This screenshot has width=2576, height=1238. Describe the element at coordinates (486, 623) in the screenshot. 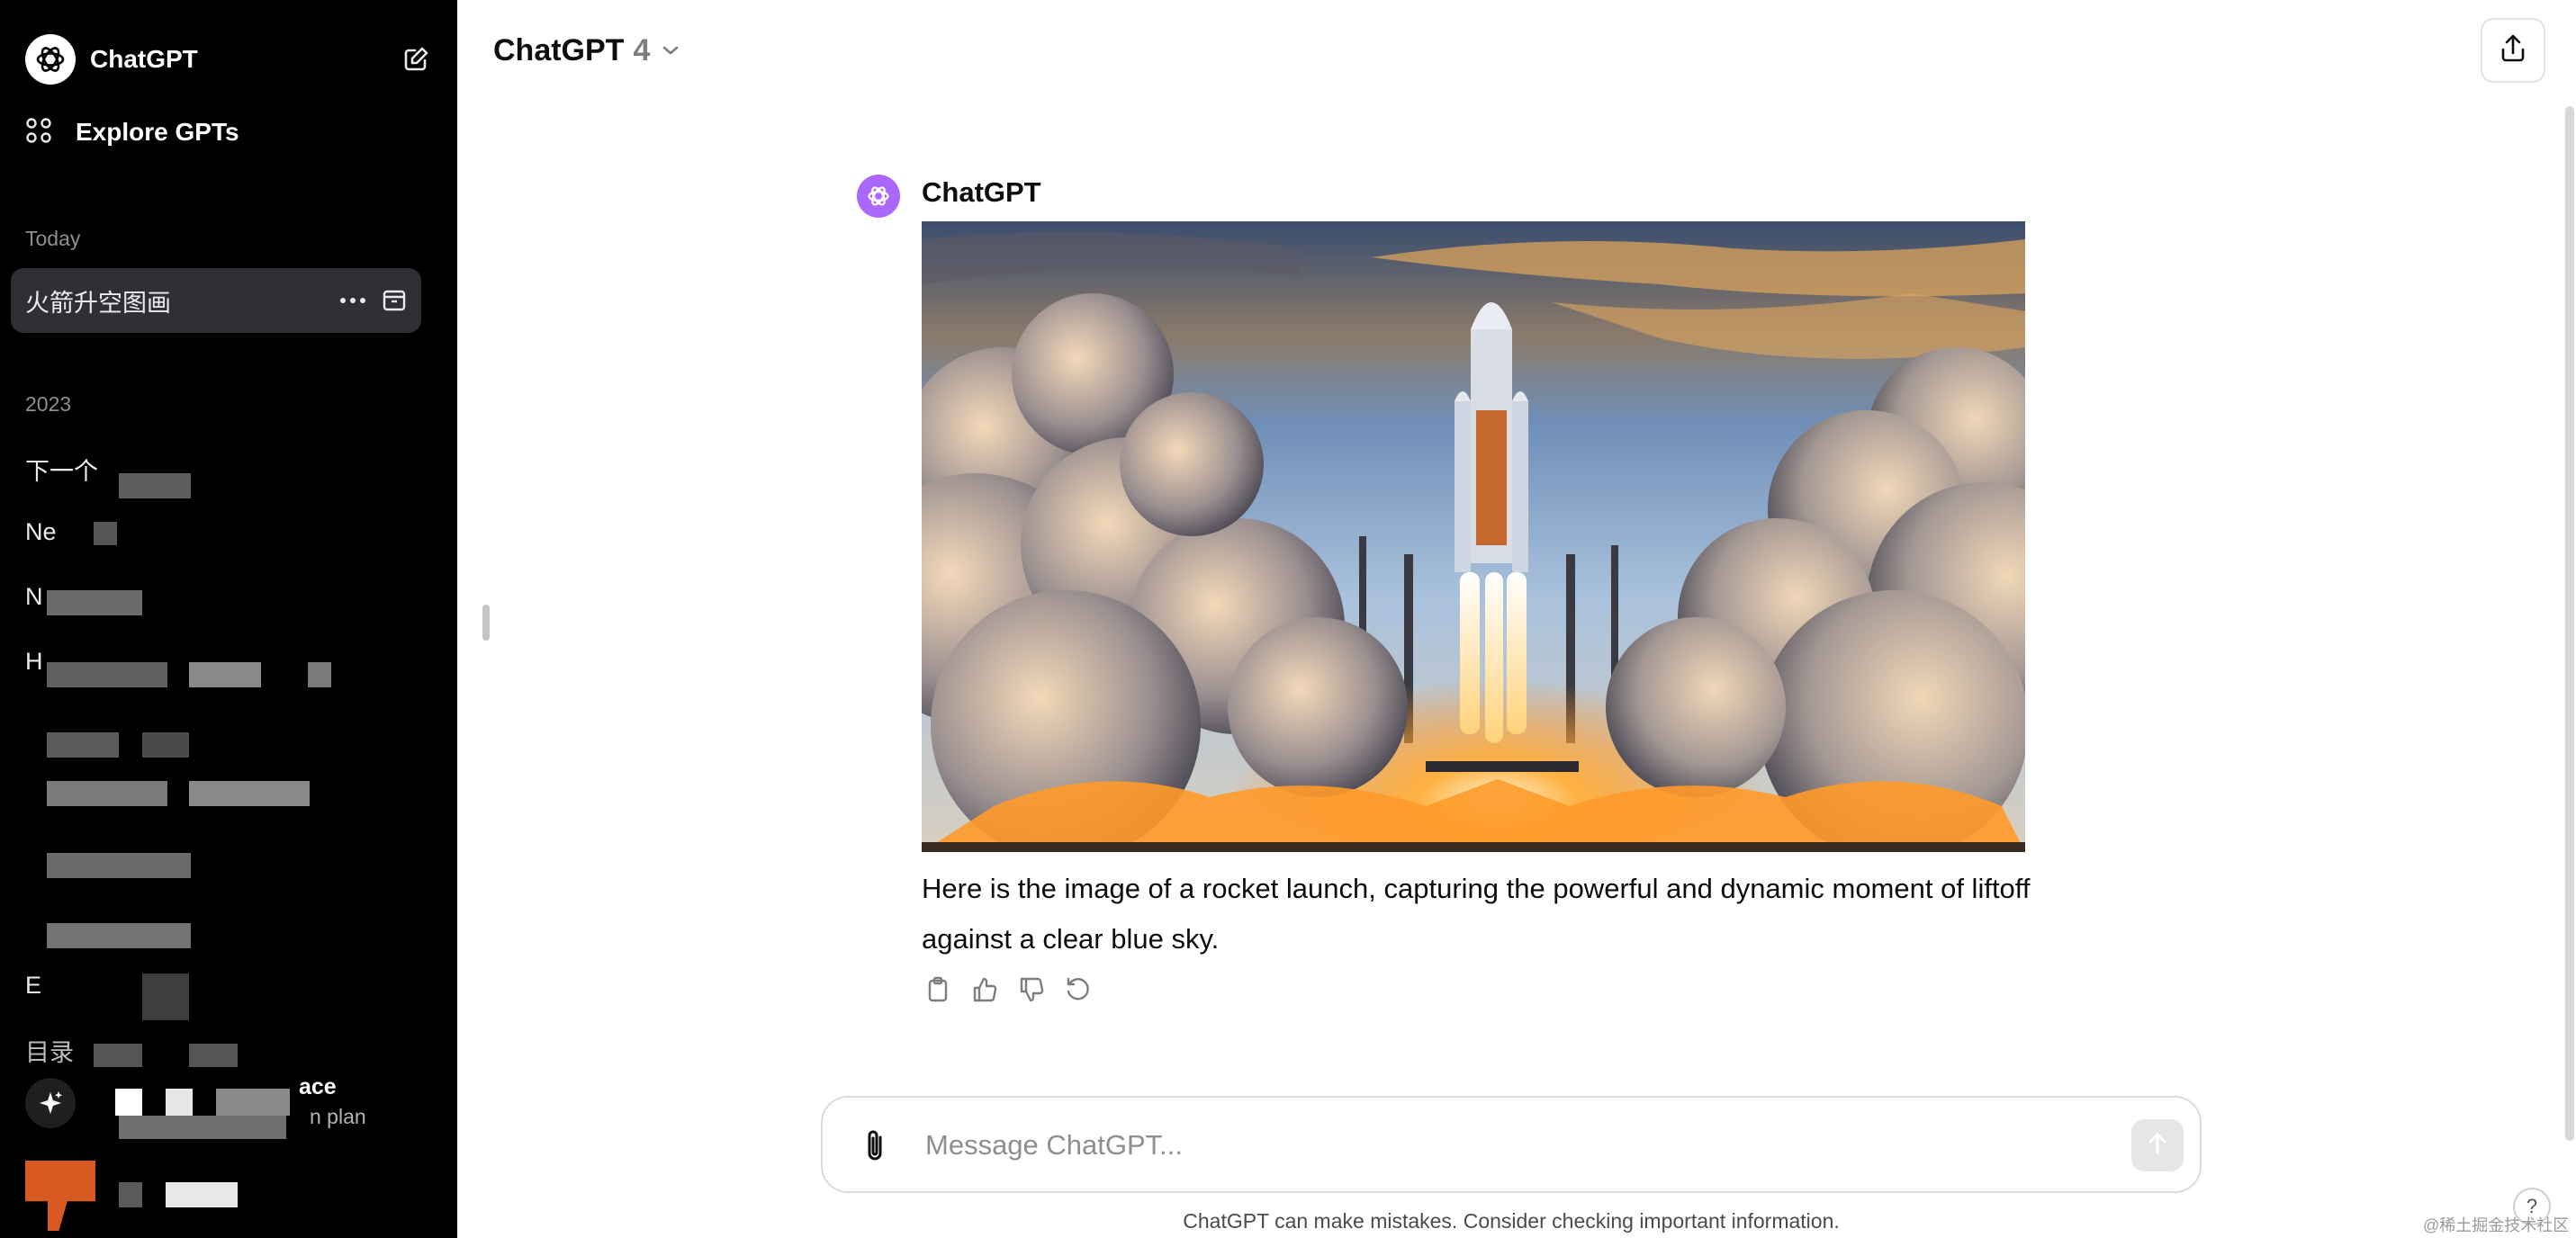

I see `sidebar-collapse-handle` at that location.